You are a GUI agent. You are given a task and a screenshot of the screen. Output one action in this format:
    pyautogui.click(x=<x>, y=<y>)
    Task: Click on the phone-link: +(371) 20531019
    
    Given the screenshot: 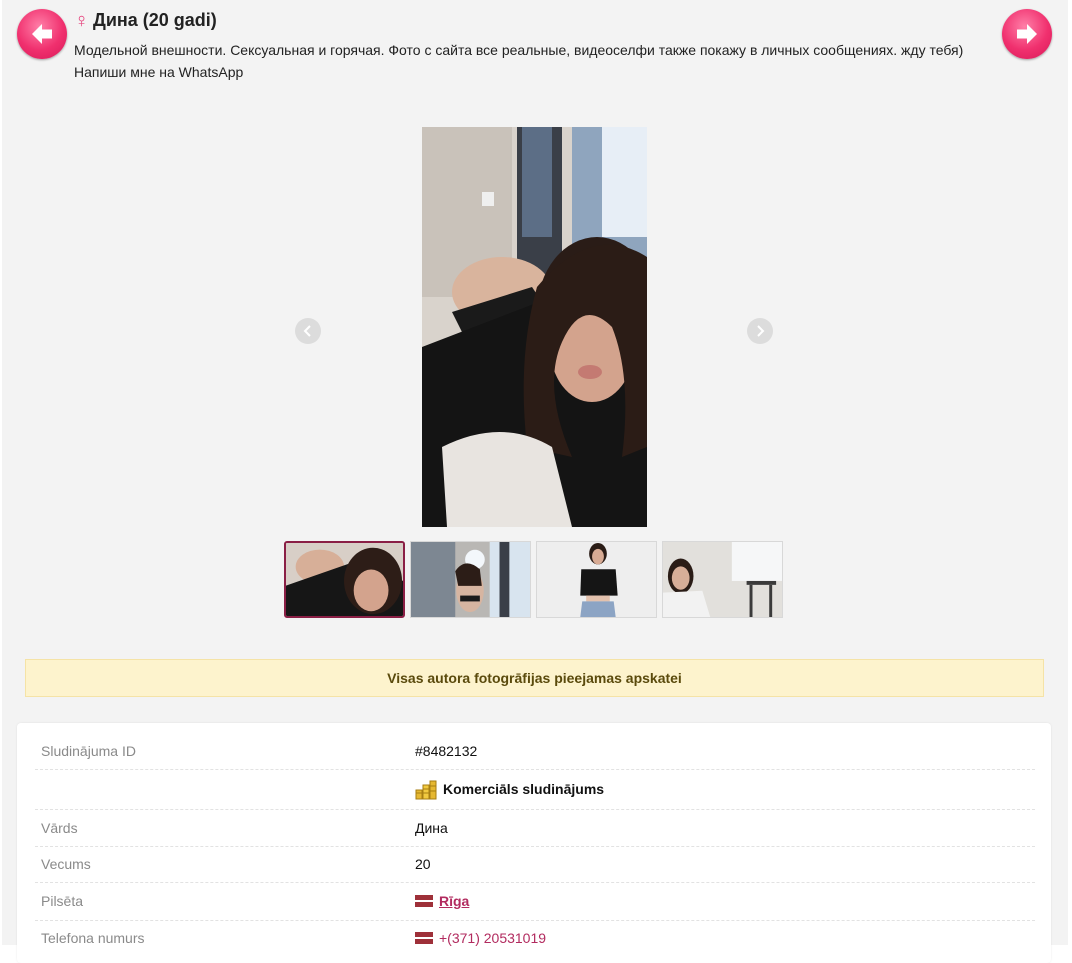 What is the action you would take?
    pyautogui.click(x=492, y=938)
    